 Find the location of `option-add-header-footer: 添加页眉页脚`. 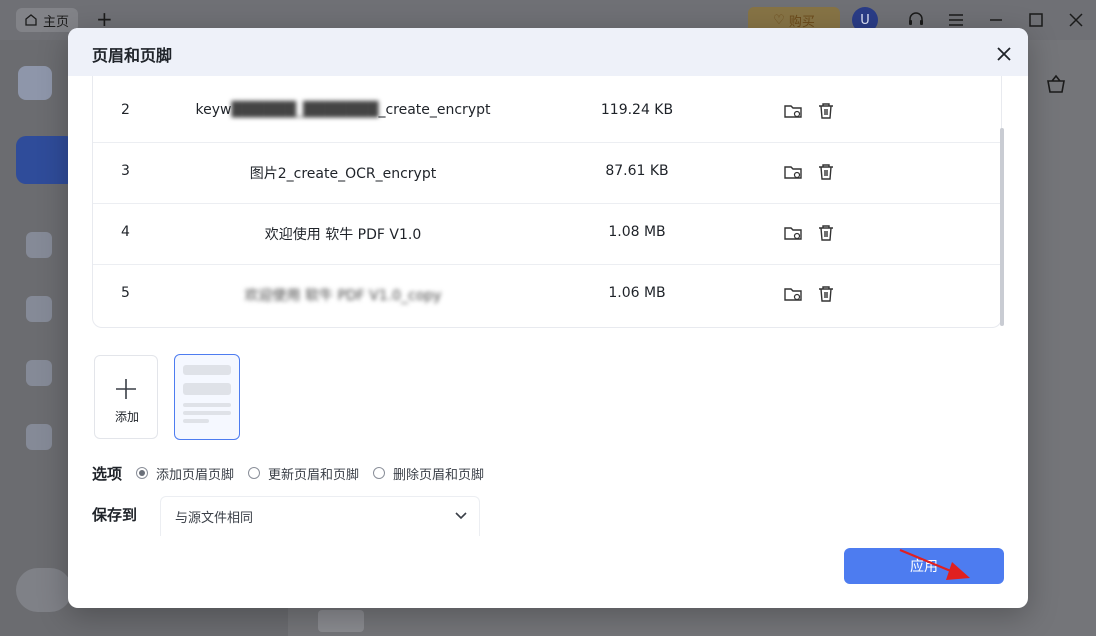

option-add-header-footer: 添加页眉页脚 is located at coordinates (185, 473).